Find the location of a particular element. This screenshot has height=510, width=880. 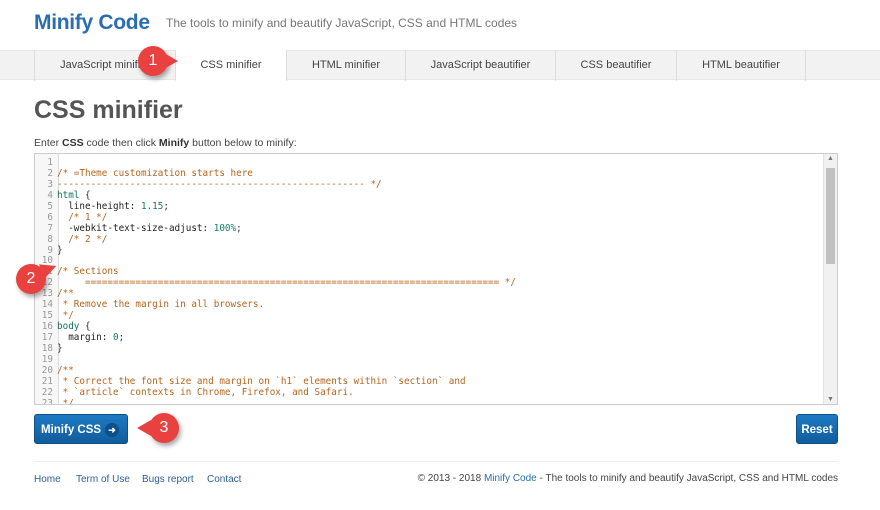

code-token-num: 100% is located at coordinates (225, 228).